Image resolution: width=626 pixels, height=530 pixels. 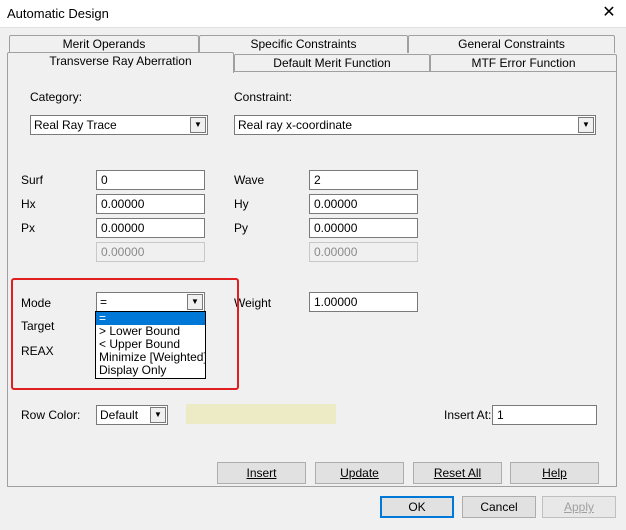 What do you see at coordinates (468, 415) in the screenshot?
I see `insert-at-label: Insert At:` at bounding box center [468, 415].